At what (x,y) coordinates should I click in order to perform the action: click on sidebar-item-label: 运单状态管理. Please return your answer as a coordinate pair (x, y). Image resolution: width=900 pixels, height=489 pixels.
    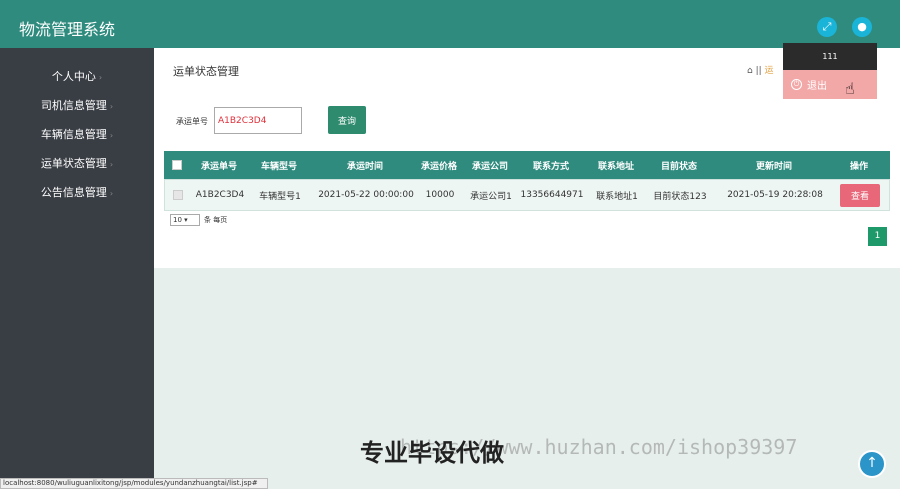
    Looking at the image, I should click on (73, 163).